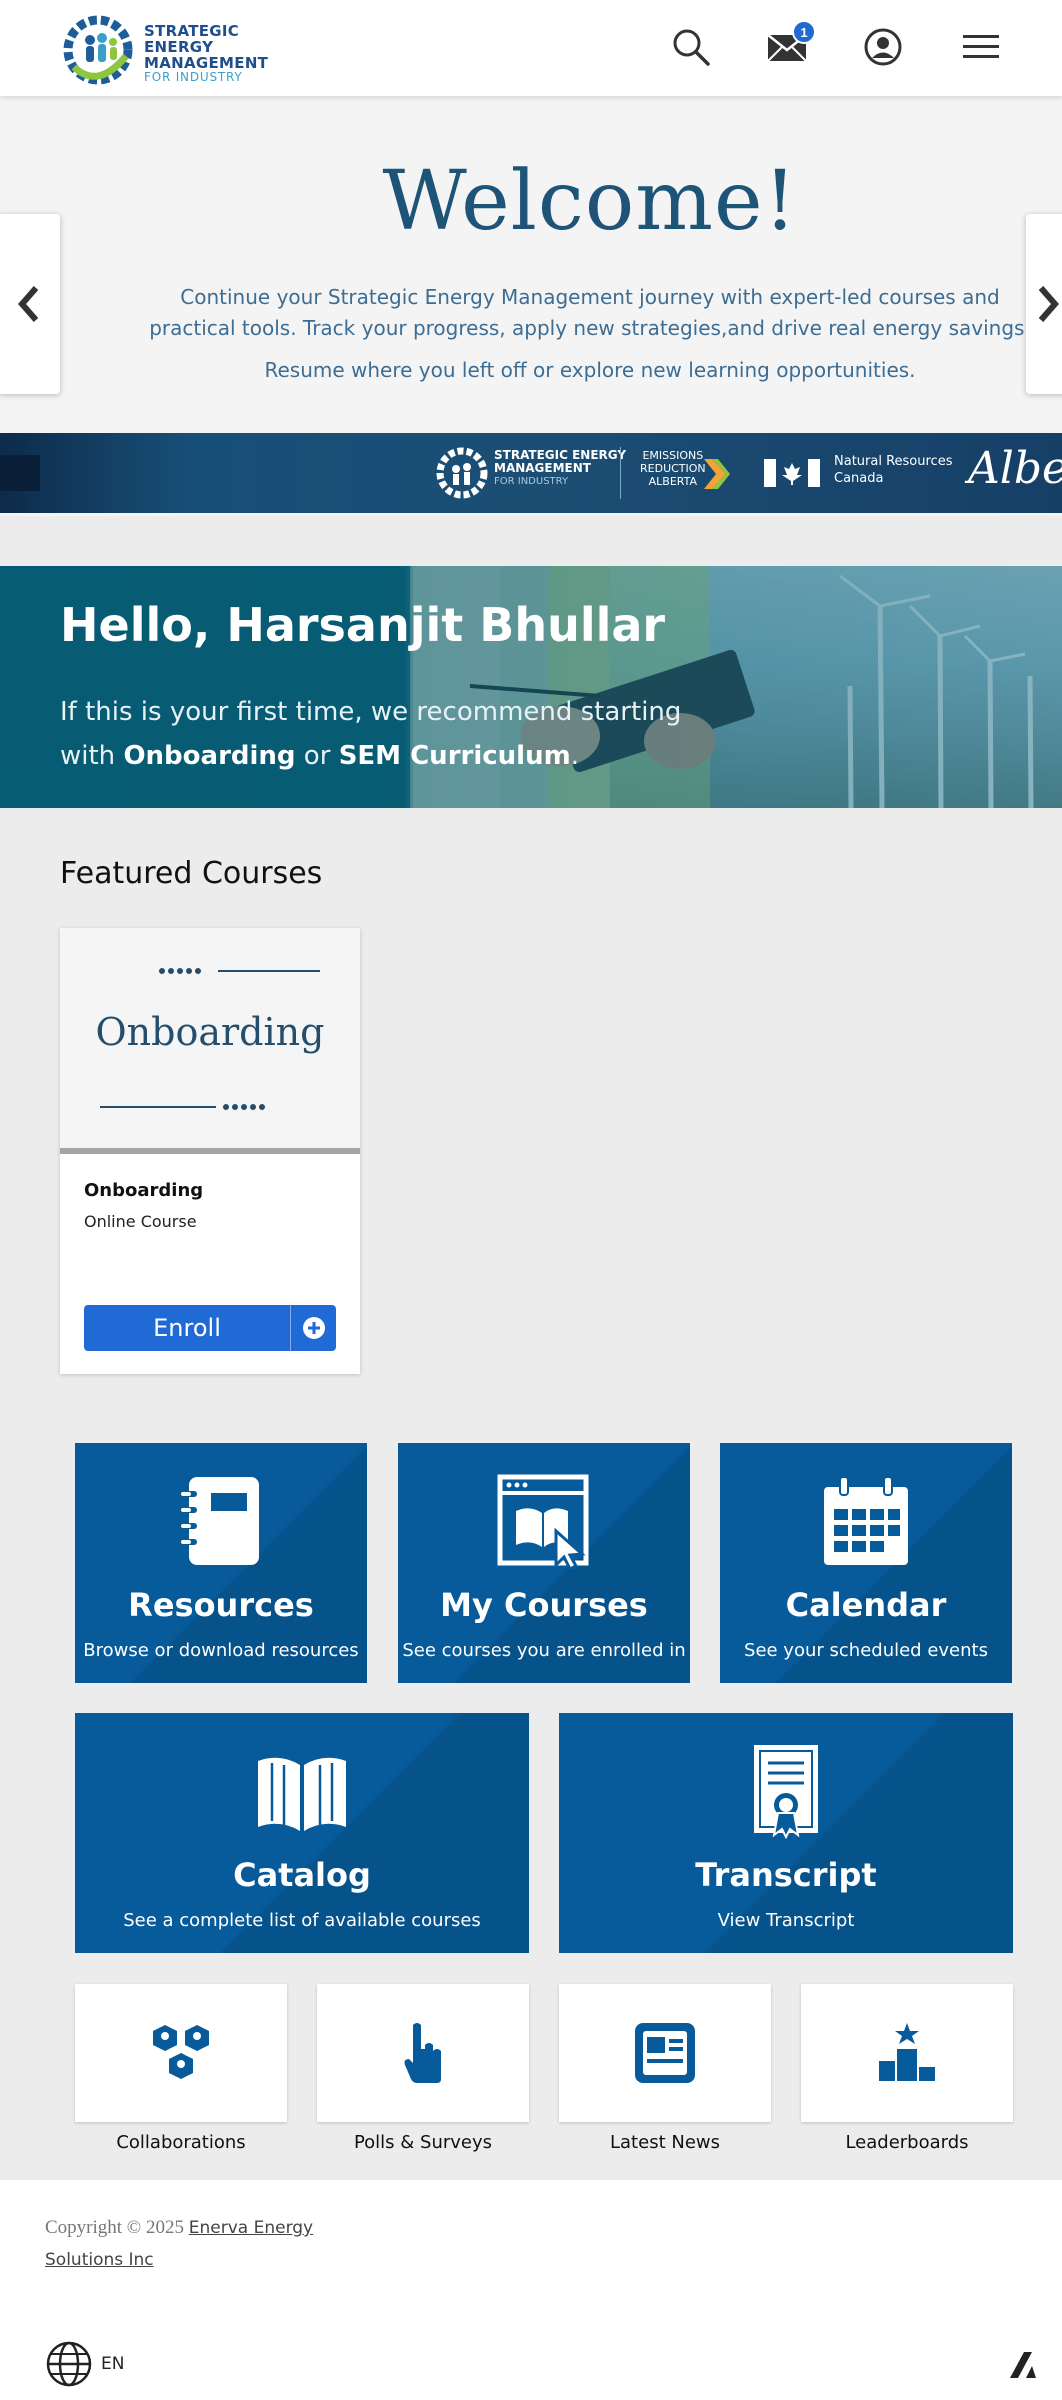 Image resolution: width=1062 pixels, height=2400 pixels. Describe the element at coordinates (209, 756) in the screenshot. I see `onboarding-link: Onboarding` at that location.